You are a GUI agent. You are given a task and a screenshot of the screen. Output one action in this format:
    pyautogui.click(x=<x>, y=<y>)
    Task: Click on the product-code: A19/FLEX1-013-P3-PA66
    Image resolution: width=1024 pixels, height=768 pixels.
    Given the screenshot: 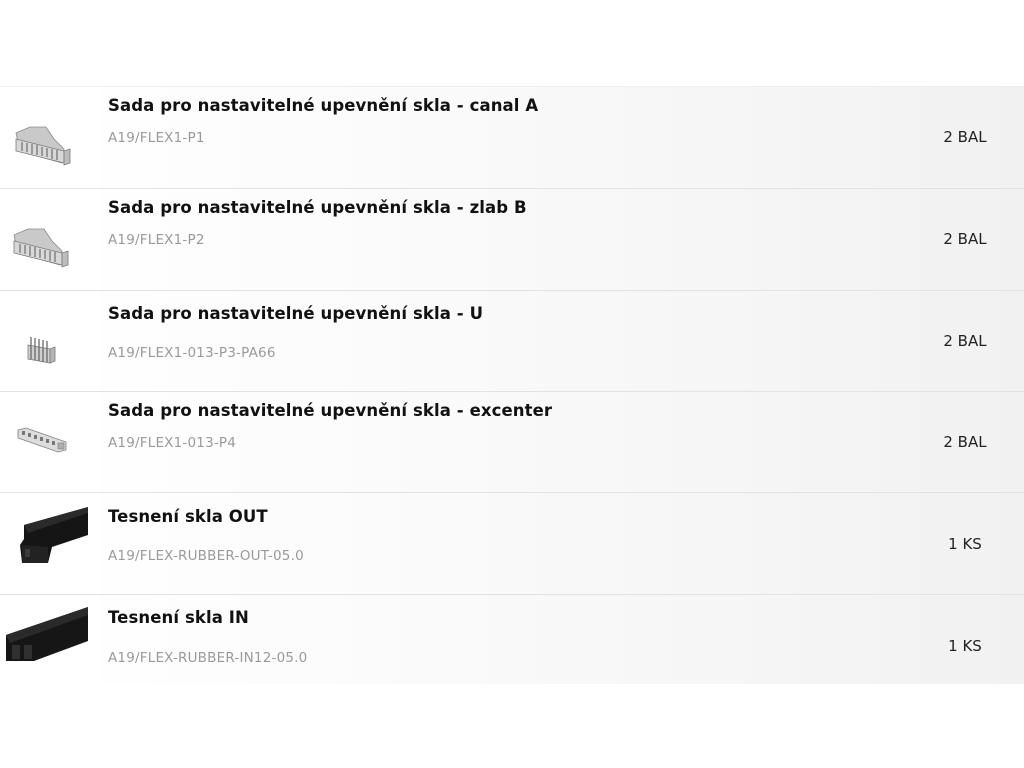 What is the action you would take?
    pyautogui.click(x=192, y=353)
    